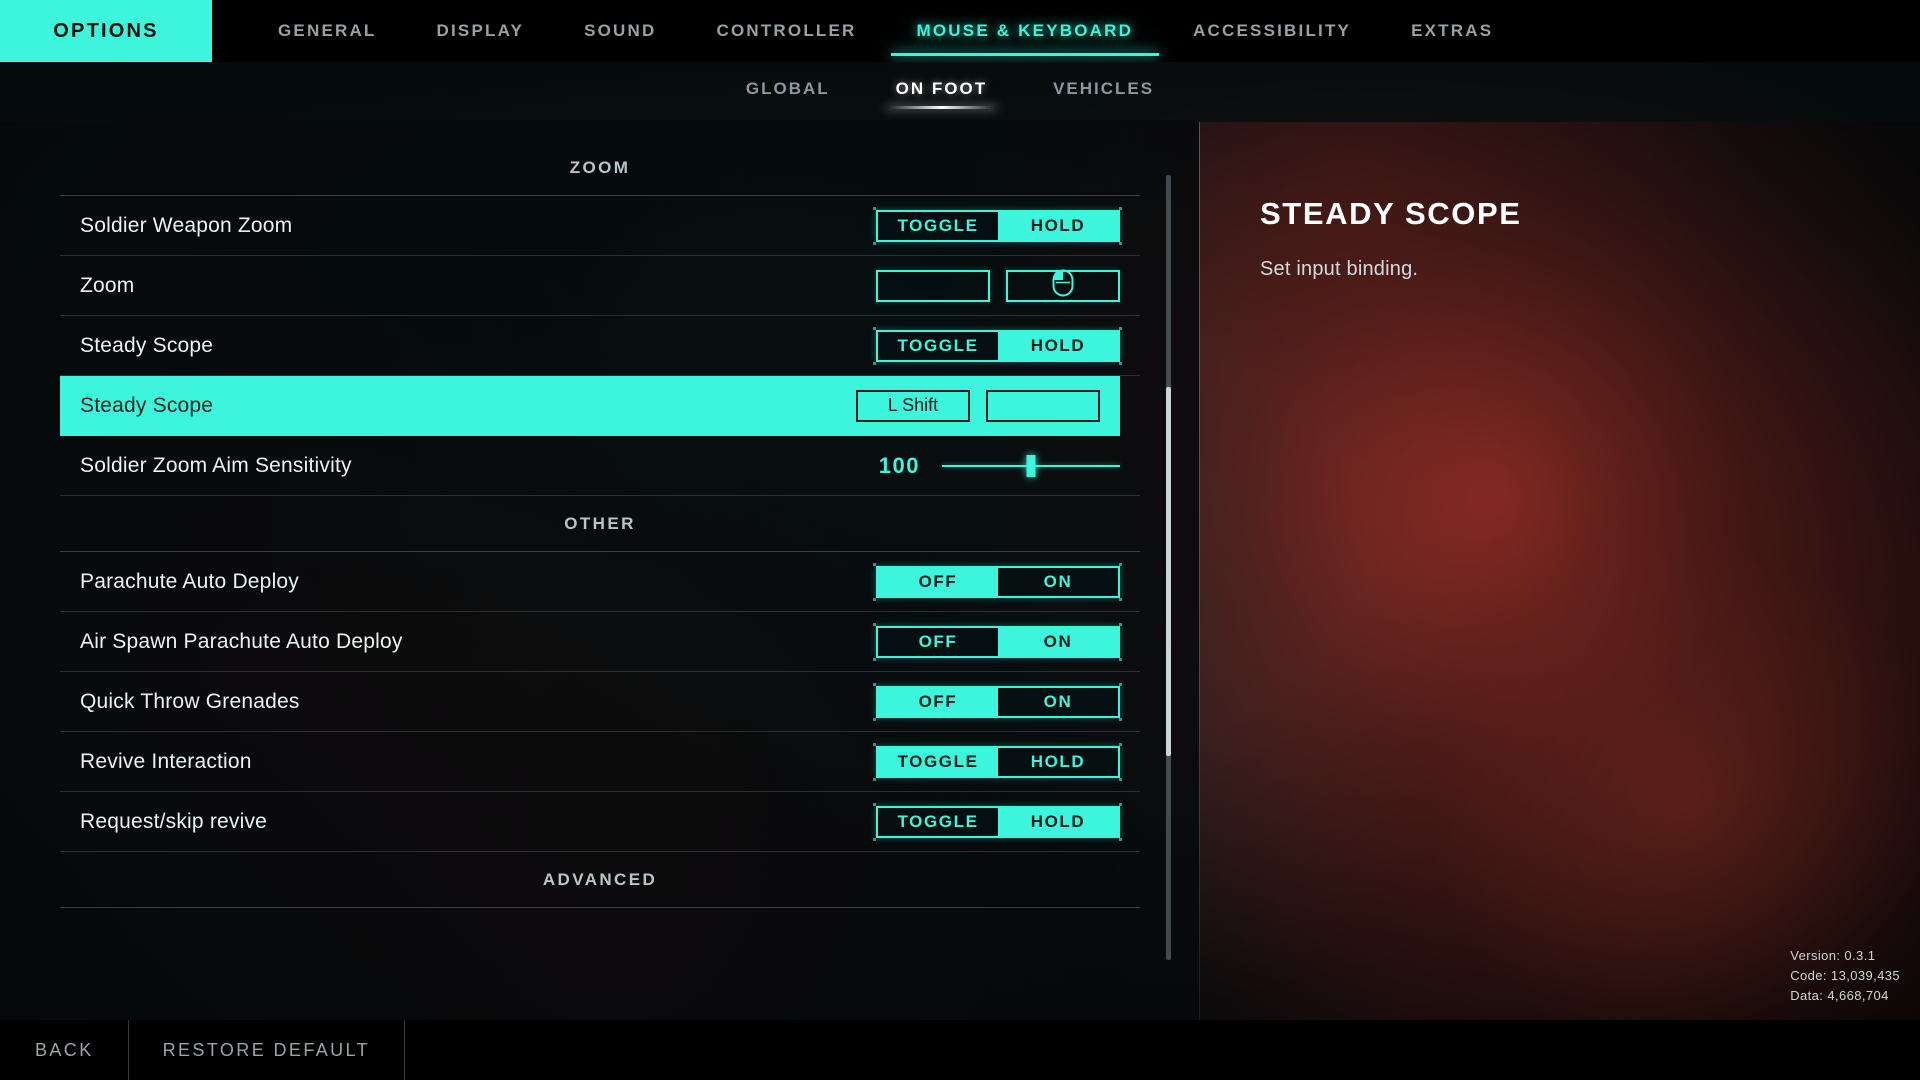 The width and height of the screenshot is (1920, 1080). Describe the element at coordinates (190, 581) in the screenshot. I see `setting-label: Parachute Auto Deploy` at that location.